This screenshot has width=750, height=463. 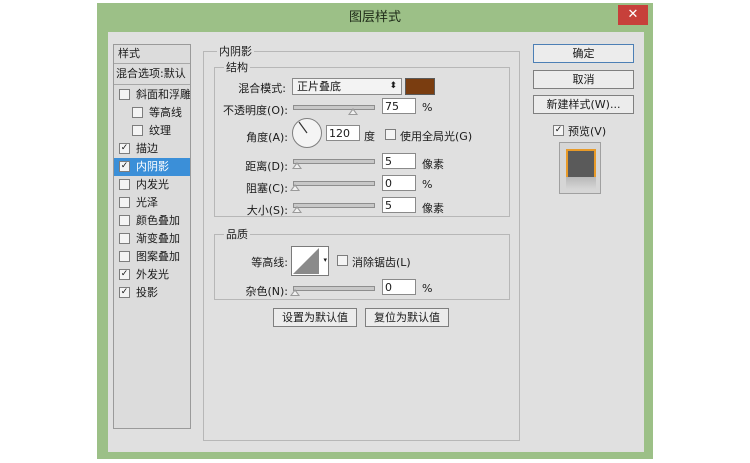 What do you see at coordinates (266, 291) in the screenshot?
I see `noise-label: 杂色(N):` at bounding box center [266, 291].